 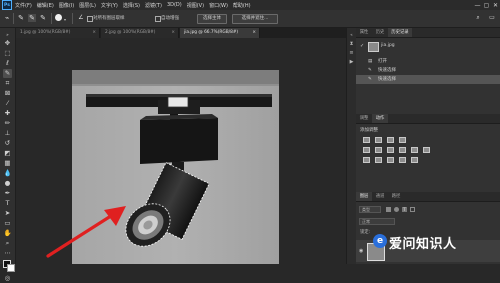 What do you see at coordinates (7, 53) in the screenshot?
I see `marquee-tool-icon: ⬚` at bounding box center [7, 53].